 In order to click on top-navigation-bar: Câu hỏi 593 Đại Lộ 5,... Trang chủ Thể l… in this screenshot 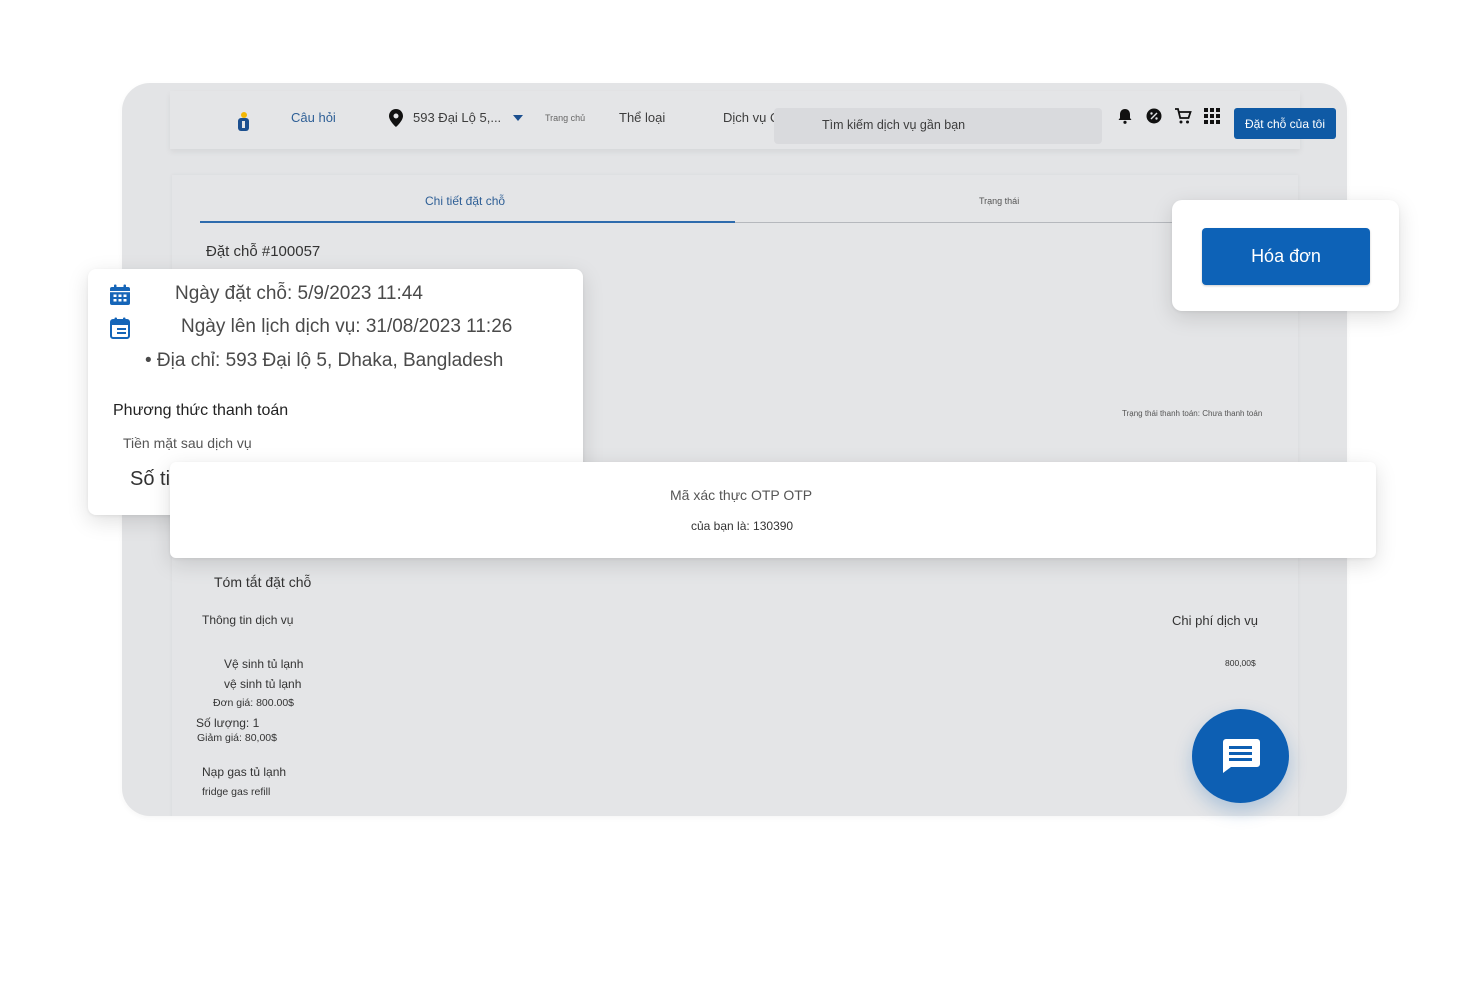, I will do `click(753, 120)`.